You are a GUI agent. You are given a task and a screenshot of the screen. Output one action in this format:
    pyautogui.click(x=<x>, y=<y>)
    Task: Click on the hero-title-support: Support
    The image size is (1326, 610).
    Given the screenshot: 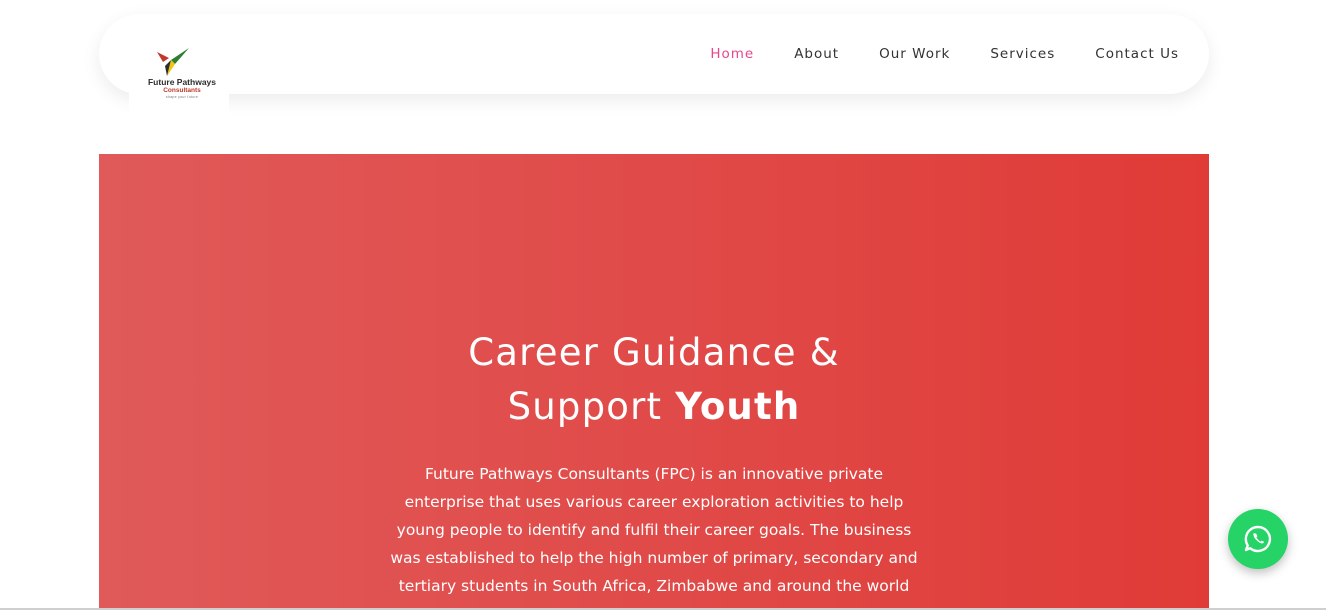 What is the action you would take?
    pyautogui.click(x=585, y=406)
    